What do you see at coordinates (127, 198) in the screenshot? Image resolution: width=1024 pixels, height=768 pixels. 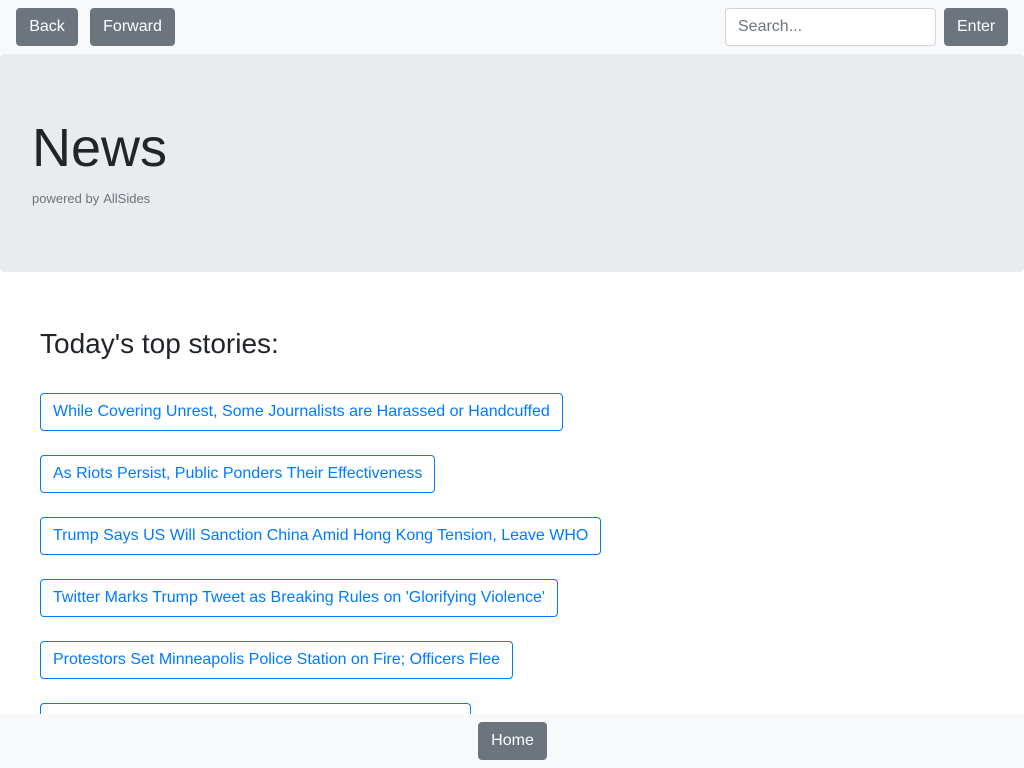 I see `source-name: AllSides` at bounding box center [127, 198].